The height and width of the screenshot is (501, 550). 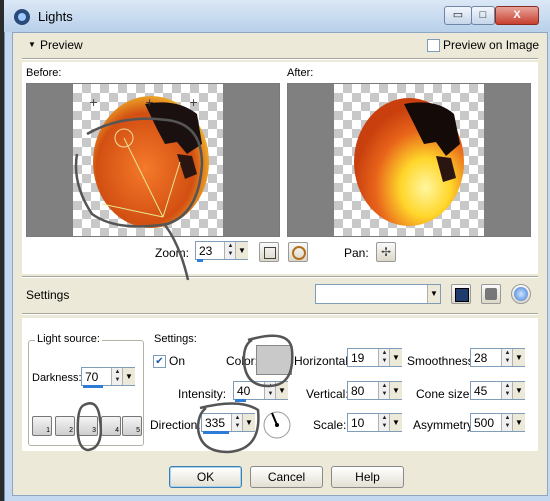 What do you see at coordinates (356, 253) in the screenshot?
I see `pan-label: Pan:` at bounding box center [356, 253].